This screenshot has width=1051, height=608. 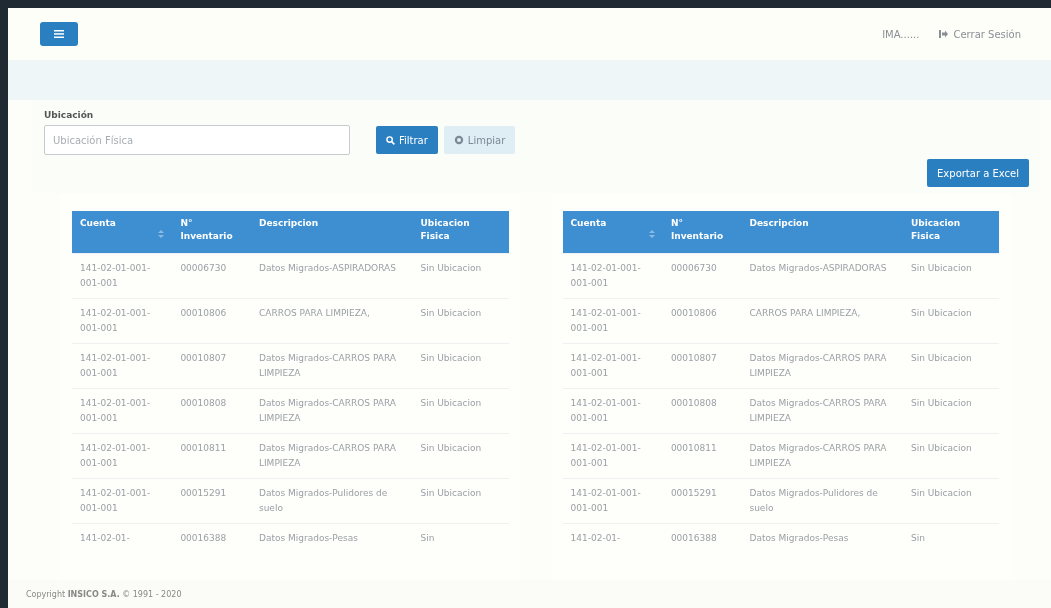 What do you see at coordinates (458, 140) in the screenshot?
I see `clear-icon` at bounding box center [458, 140].